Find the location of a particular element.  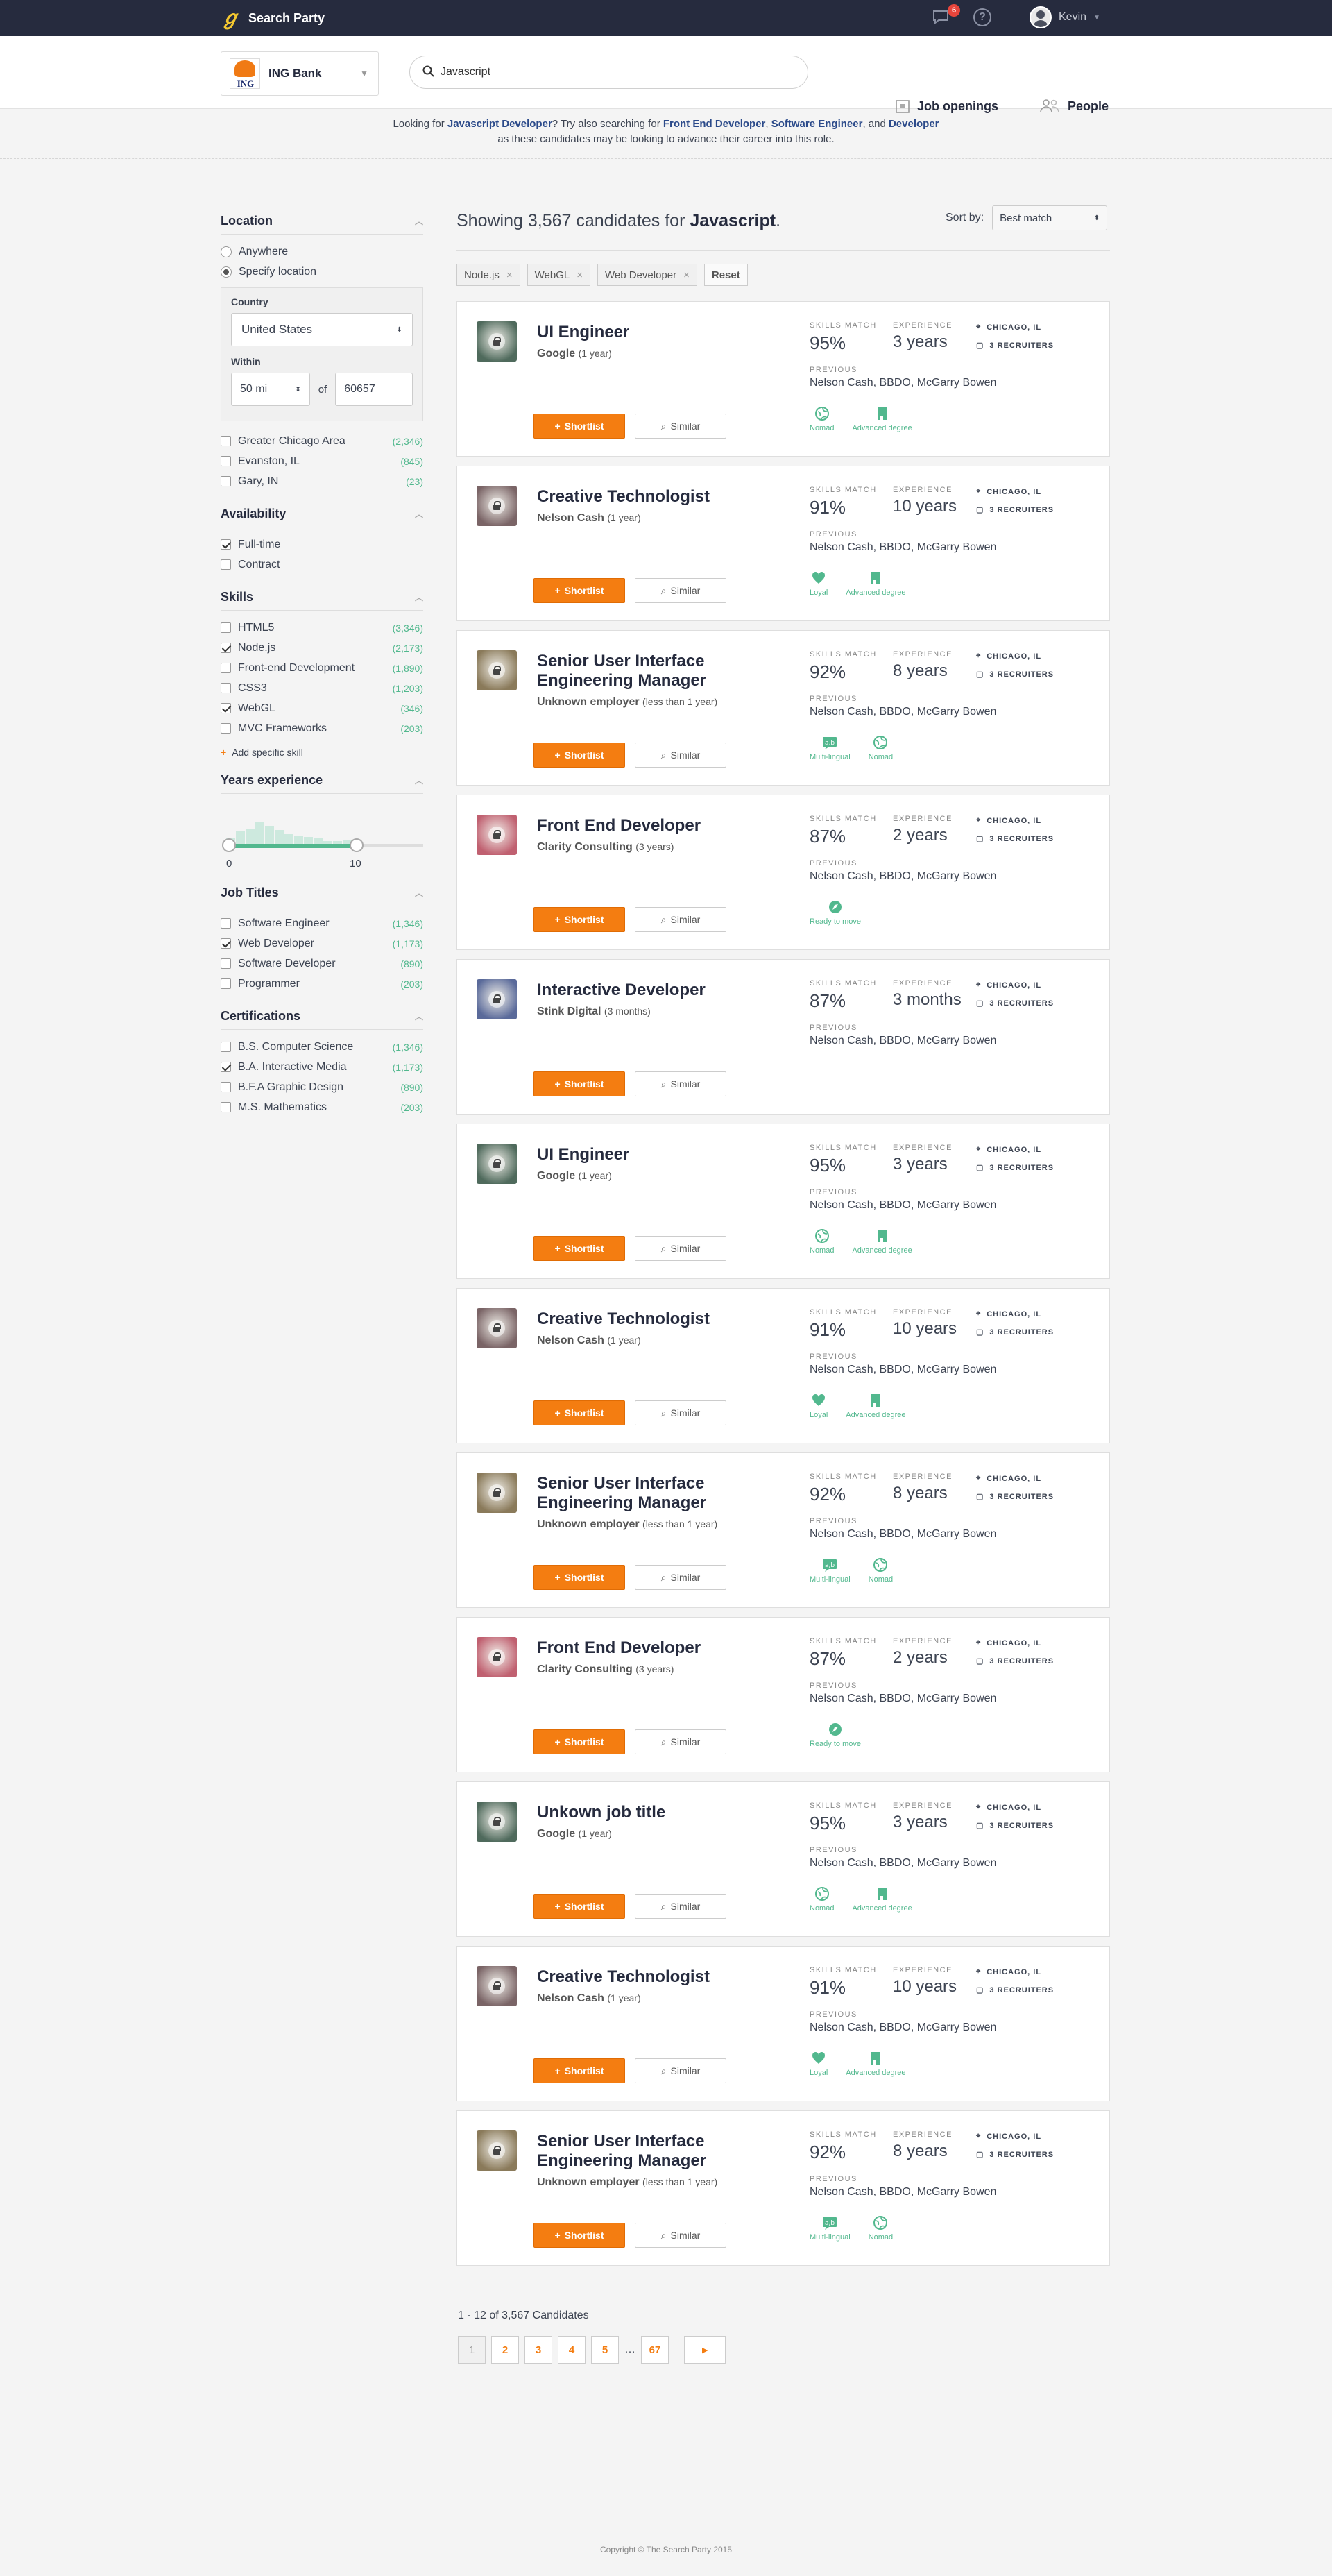

sort-select: Best match ⬍ is located at coordinates (1050, 217).